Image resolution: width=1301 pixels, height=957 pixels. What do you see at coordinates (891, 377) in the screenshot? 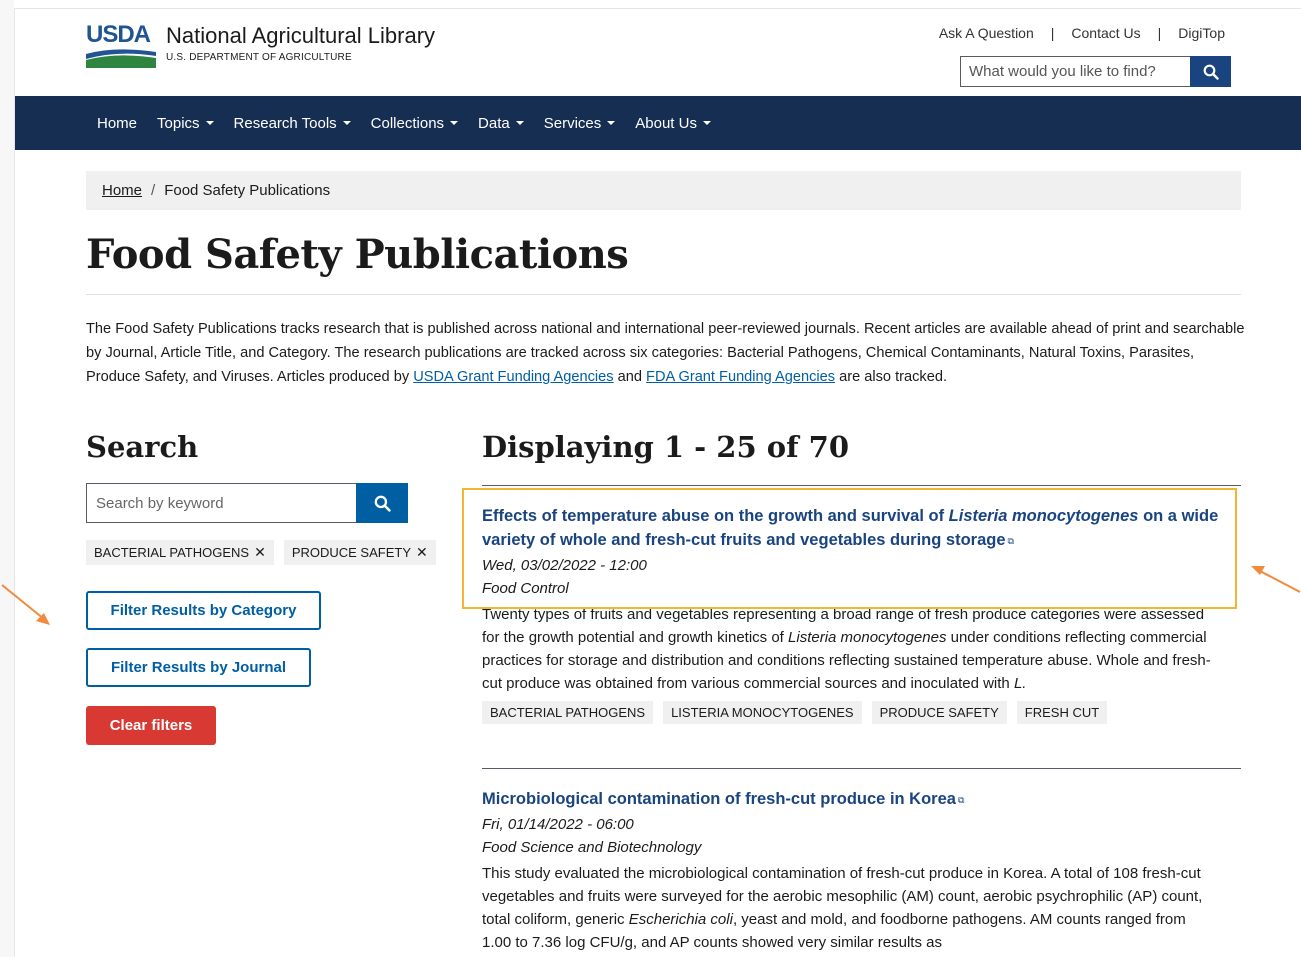
I see `intro-text: are also tracked.` at bounding box center [891, 377].